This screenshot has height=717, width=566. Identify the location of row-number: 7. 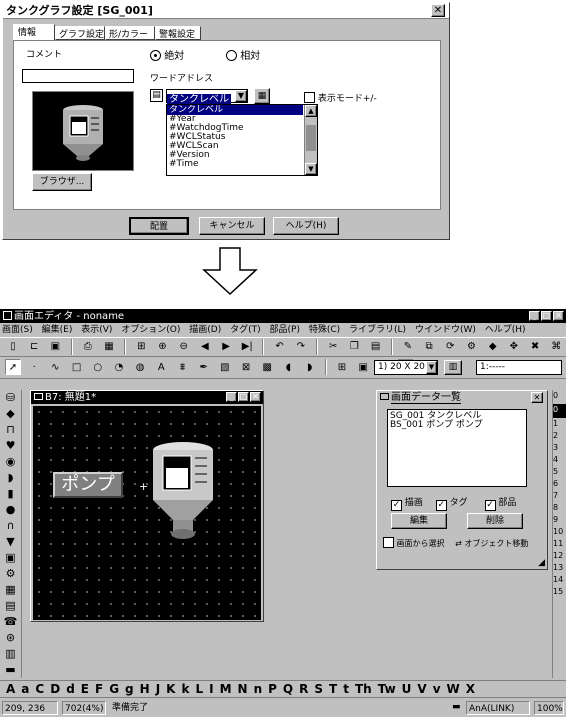
(559, 496).